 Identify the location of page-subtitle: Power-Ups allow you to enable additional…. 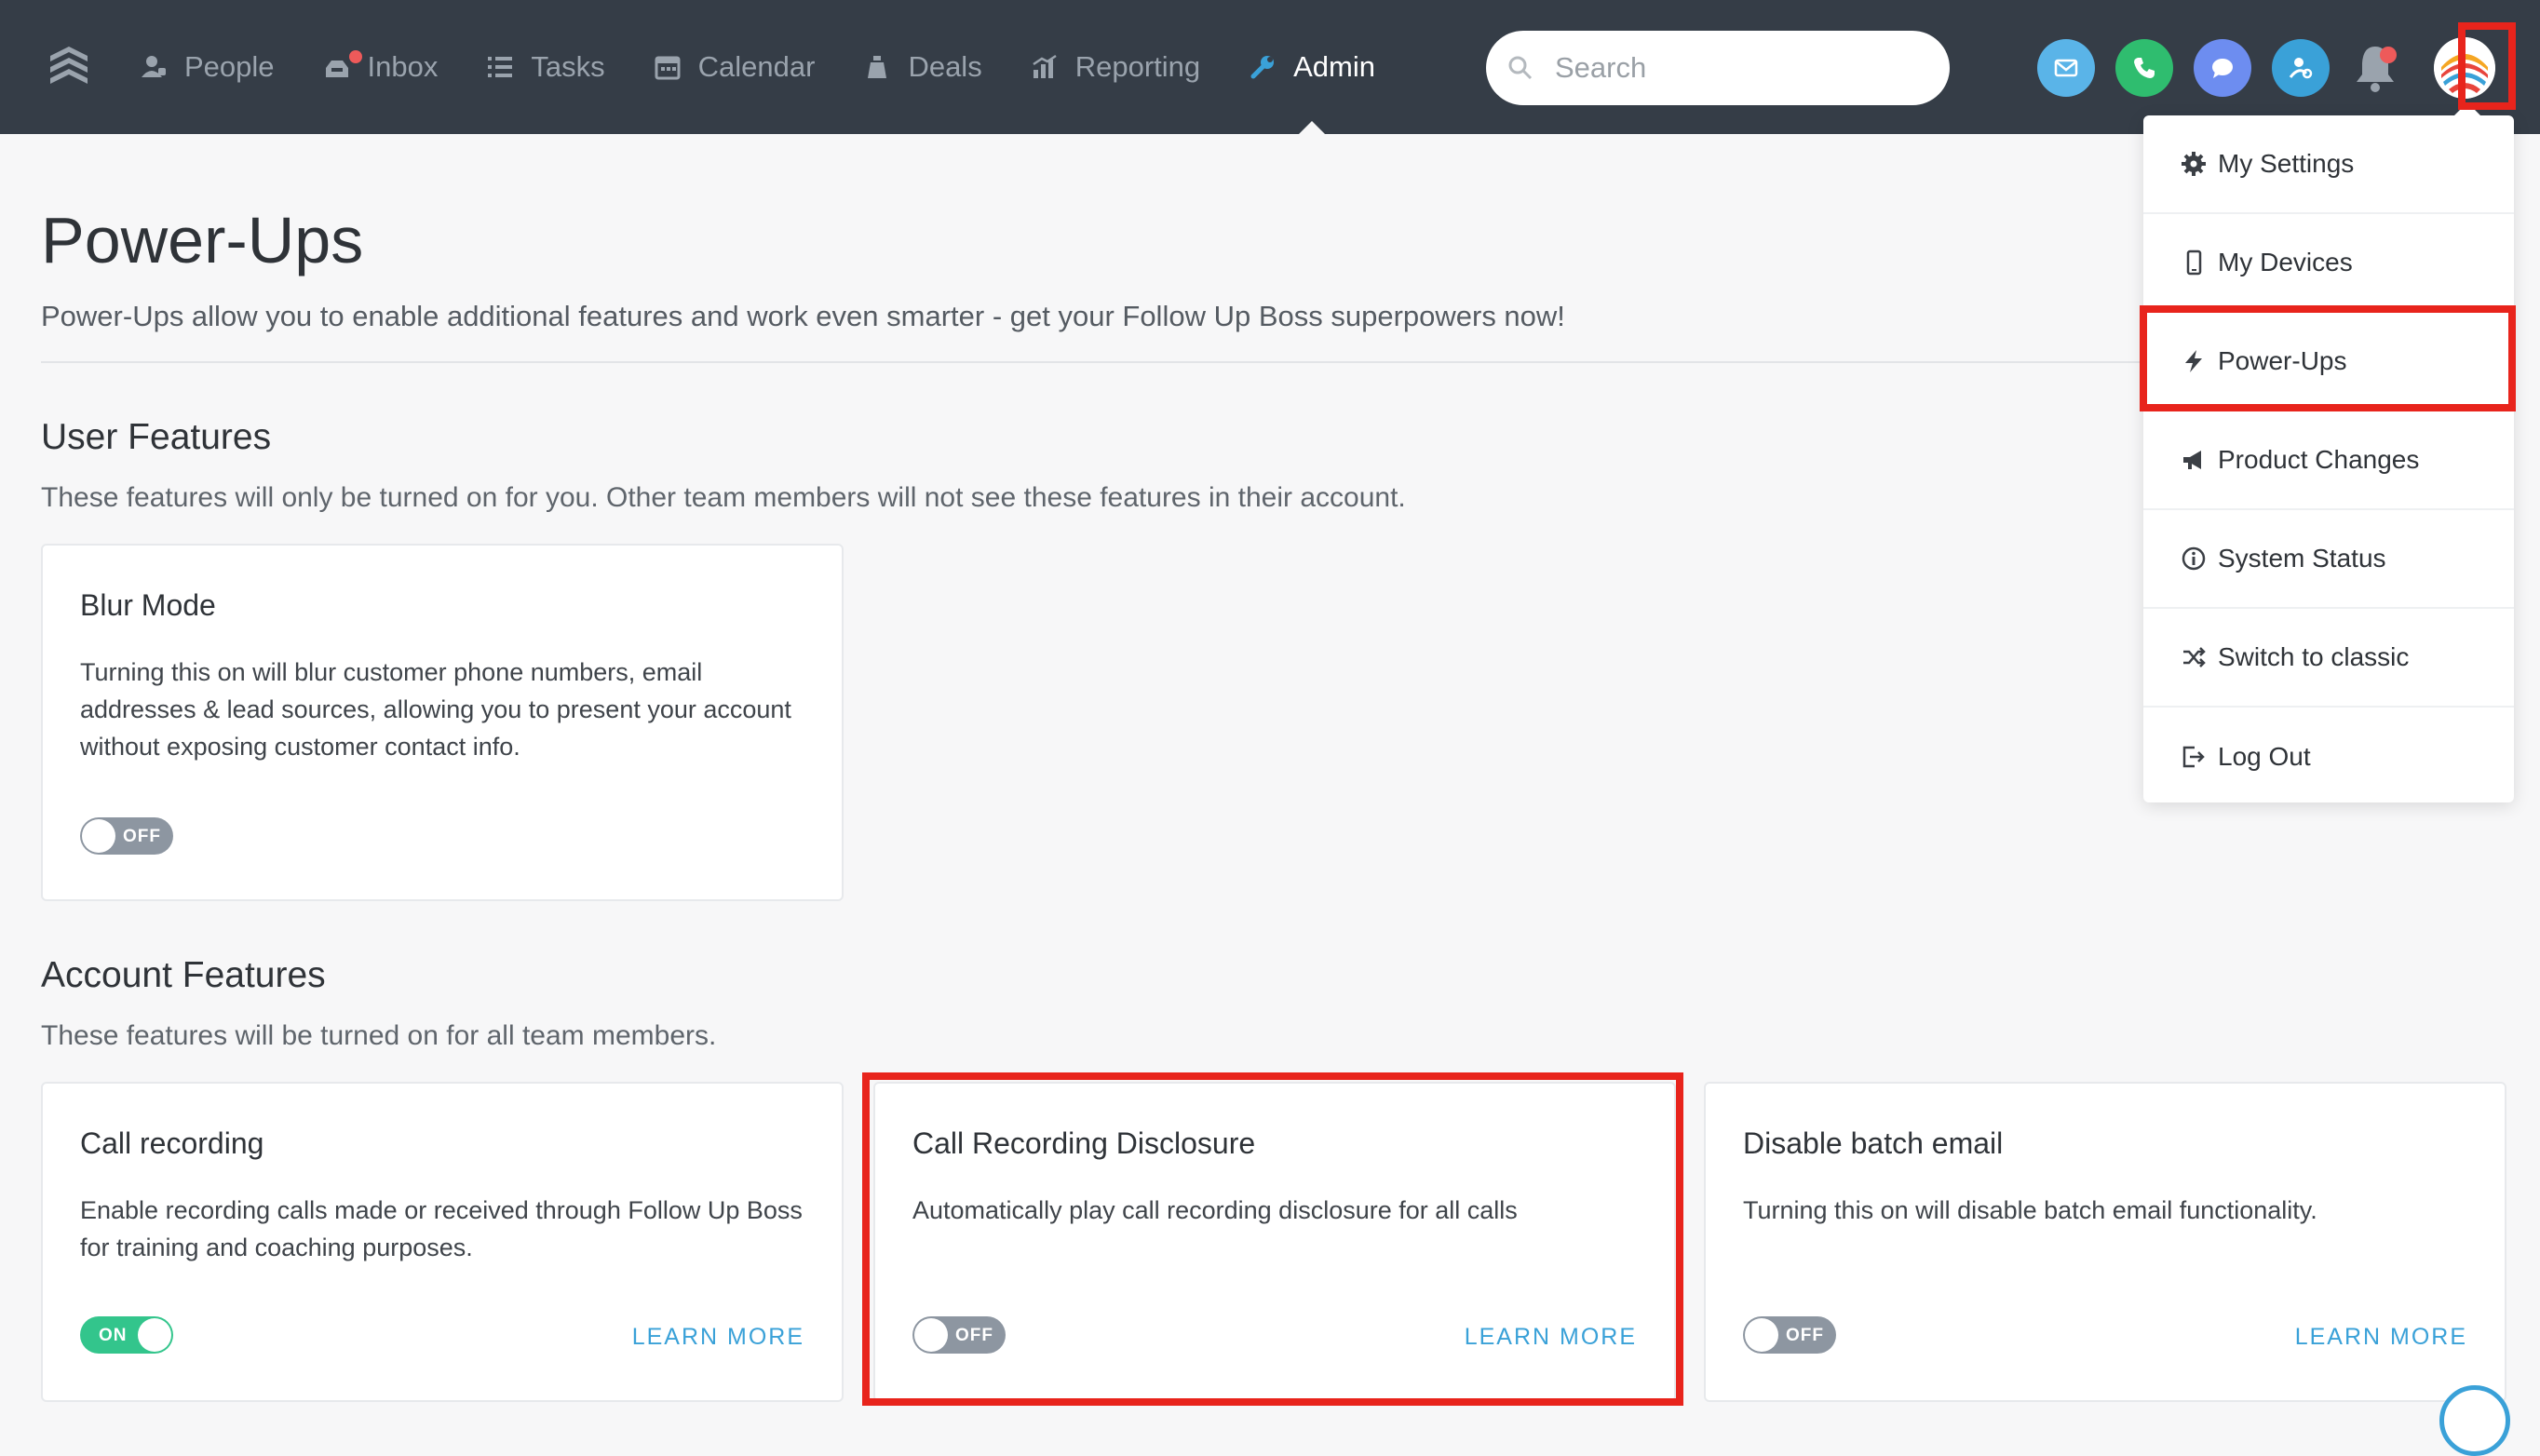
(803, 316).